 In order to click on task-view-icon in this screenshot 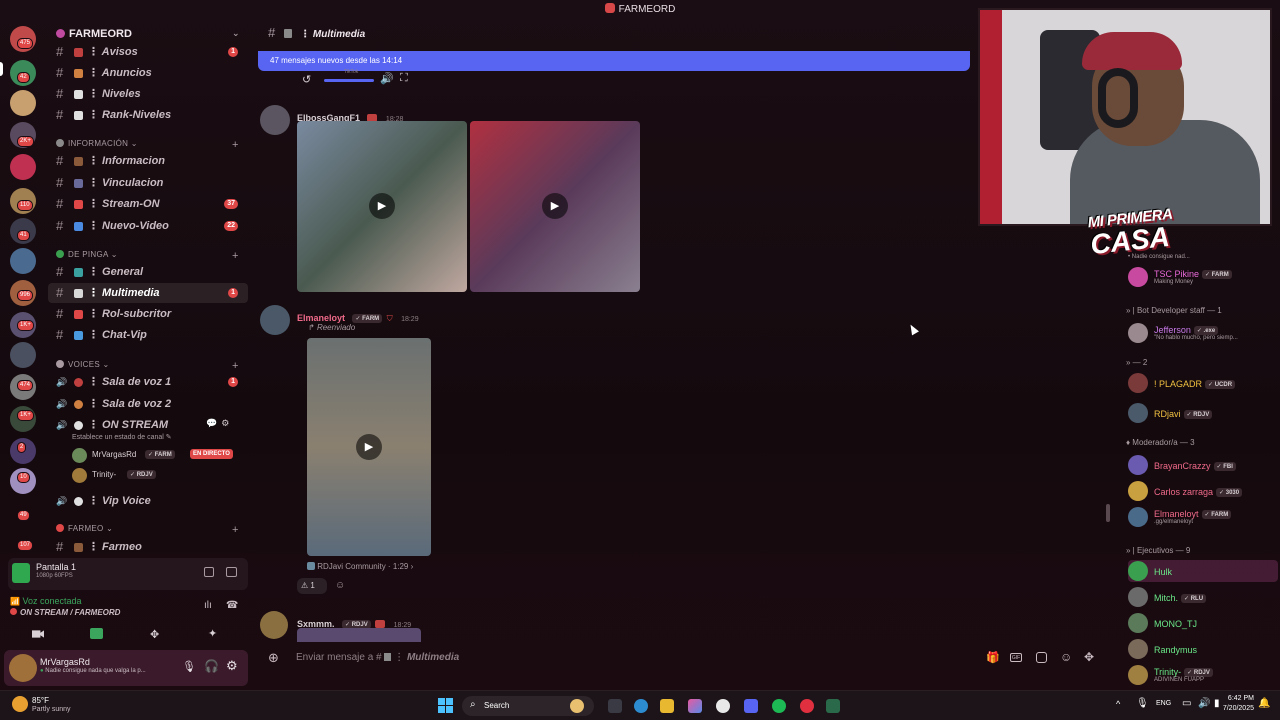, I will do `click(615, 706)`.